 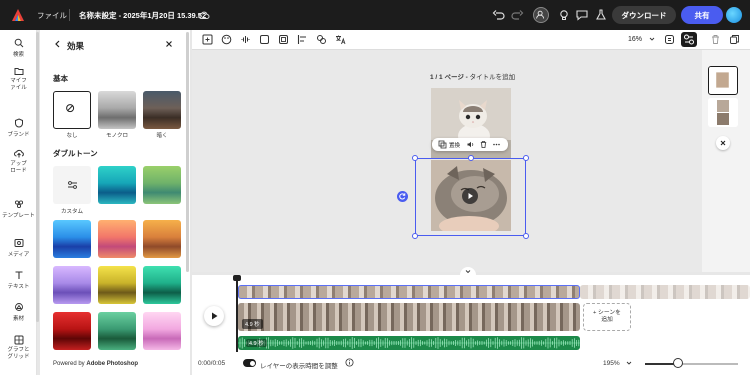 What do you see at coordinates (187, 152) in the screenshot?
I see `panel-scrollbar` at bounding box center [187, 152].